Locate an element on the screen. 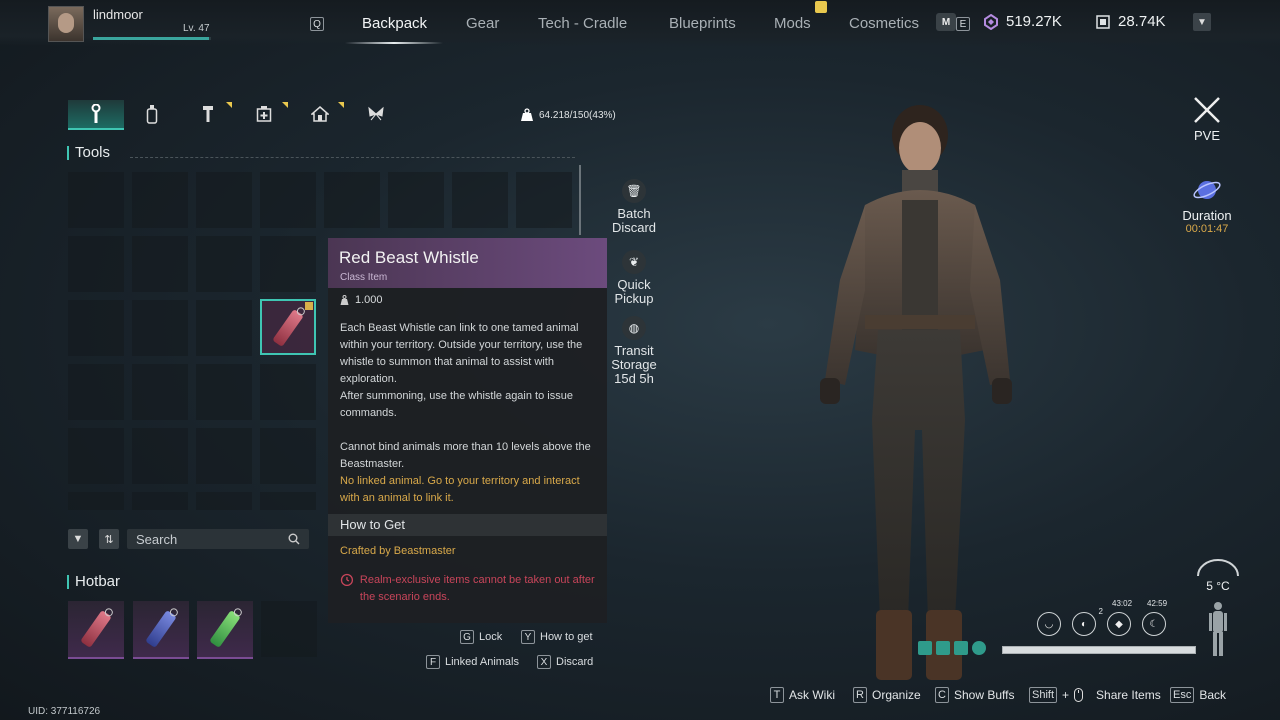 This screenshot has height=720, width=1280. ask-wiki-action: T Ask Wiki is located at coordinates (802, 695).